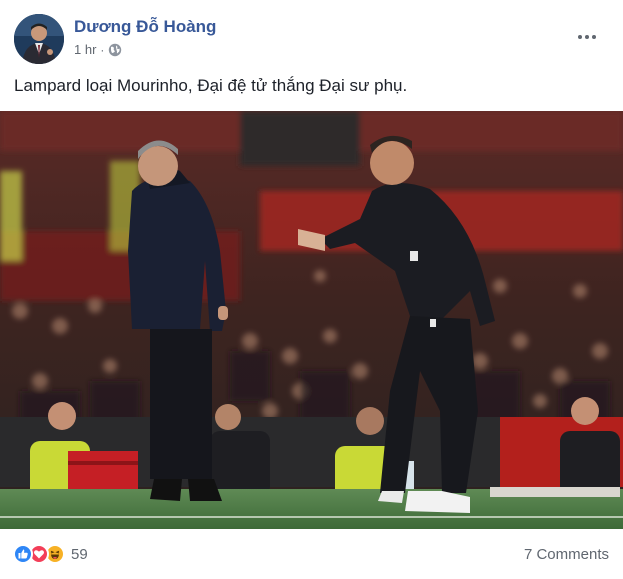  I want to click on reaction-count: 59, so click(79, 554).